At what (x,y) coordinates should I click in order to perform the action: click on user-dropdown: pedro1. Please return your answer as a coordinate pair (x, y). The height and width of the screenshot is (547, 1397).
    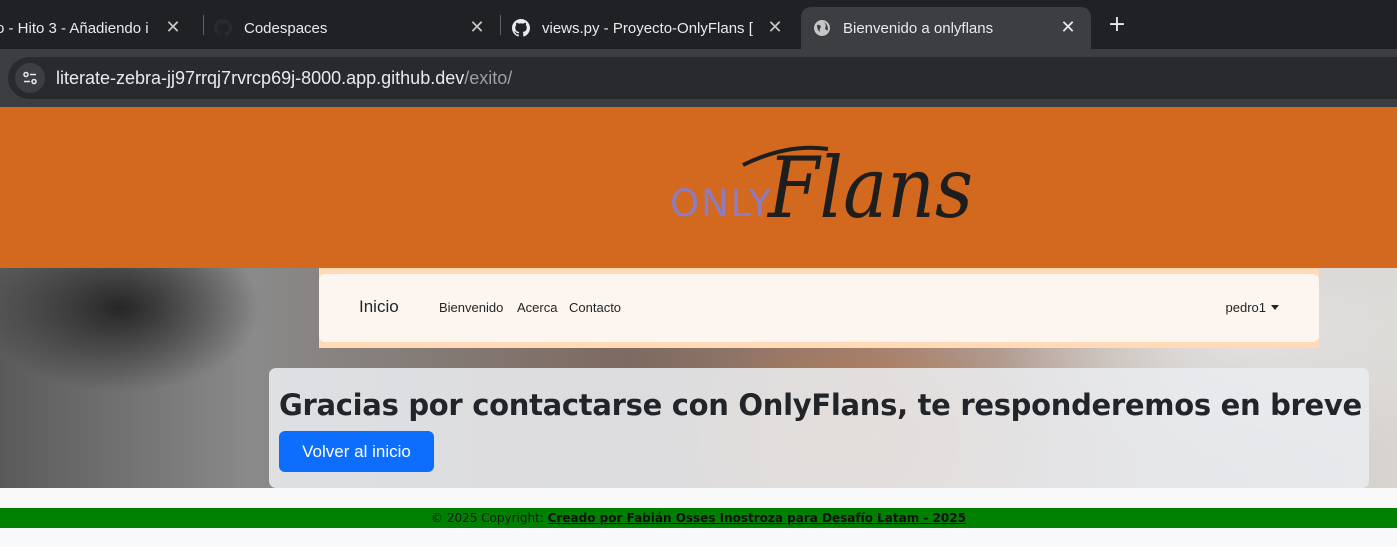
    Looking at the image, I should click on (1252, 307).